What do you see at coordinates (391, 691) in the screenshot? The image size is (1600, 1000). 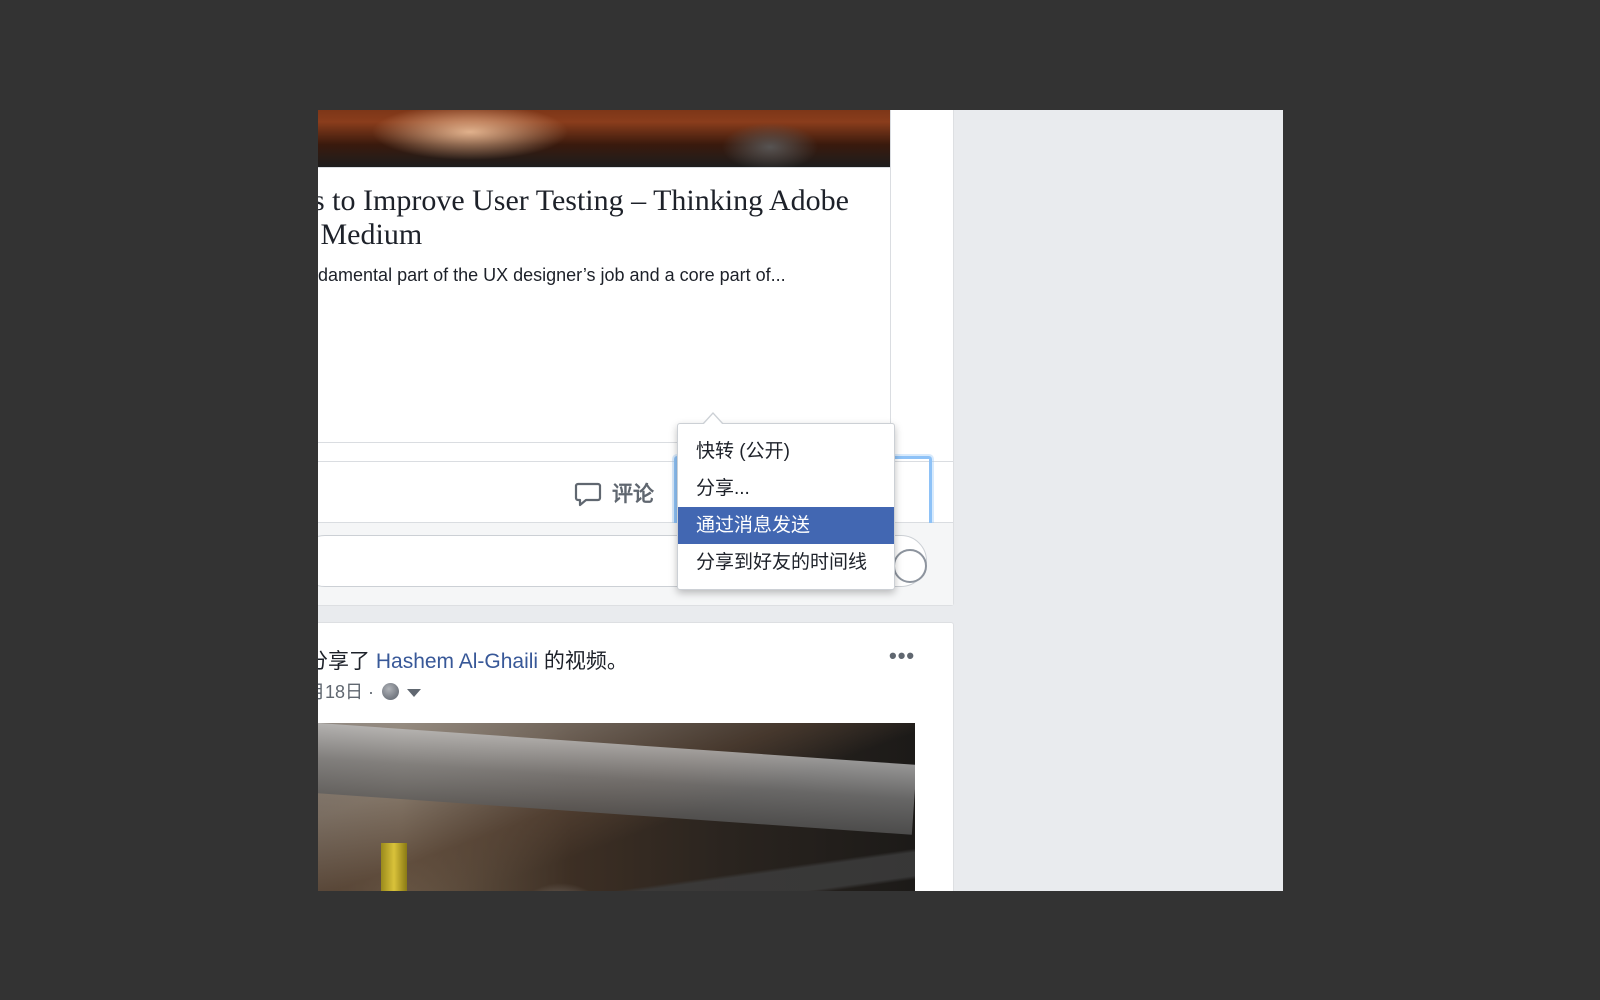 I see `globe-icon` at bounding box center [391, 691].